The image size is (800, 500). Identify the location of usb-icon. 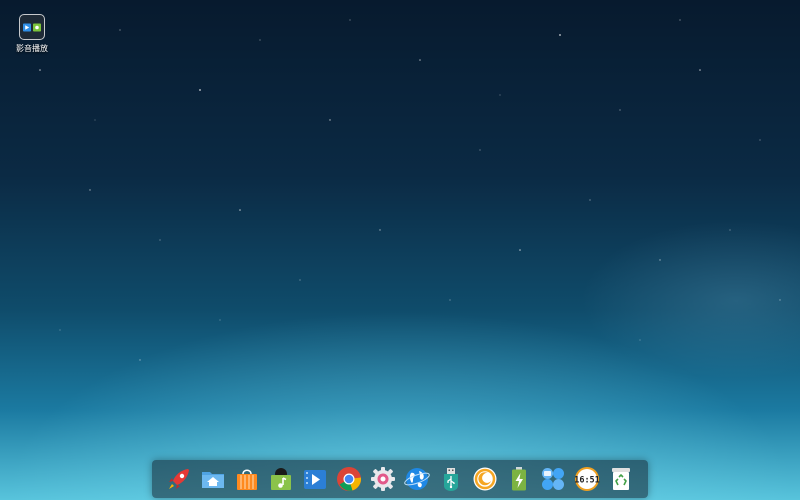
(451, 479).